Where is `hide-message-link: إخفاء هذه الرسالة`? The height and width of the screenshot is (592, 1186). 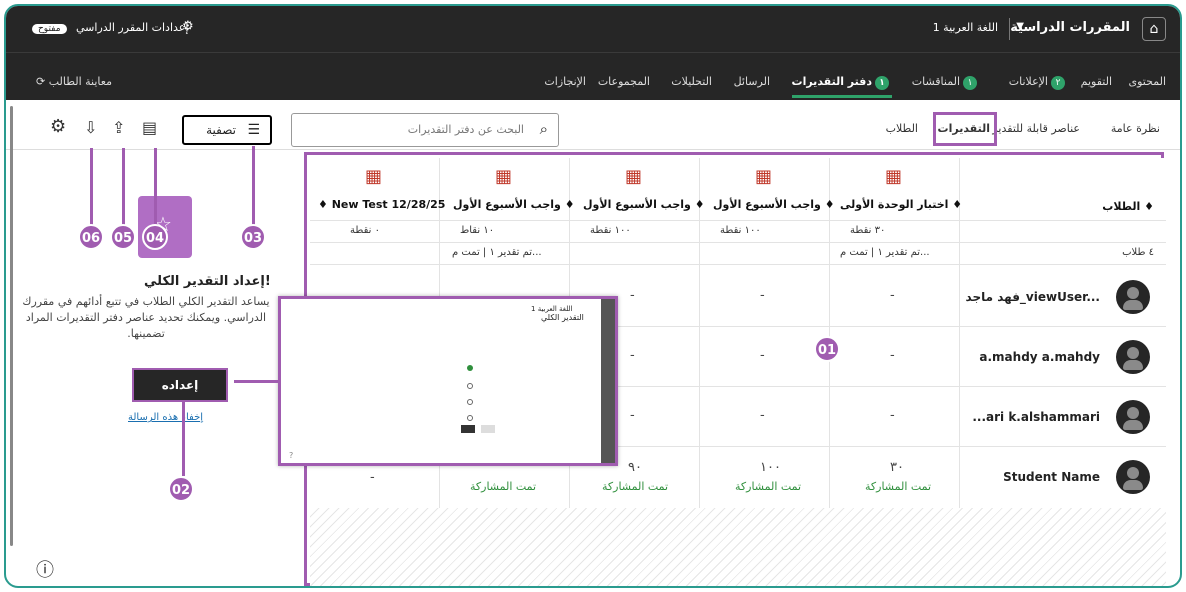 hide-message-link: إخفاء هذه الرسالة is located at coordinates (165, 417).